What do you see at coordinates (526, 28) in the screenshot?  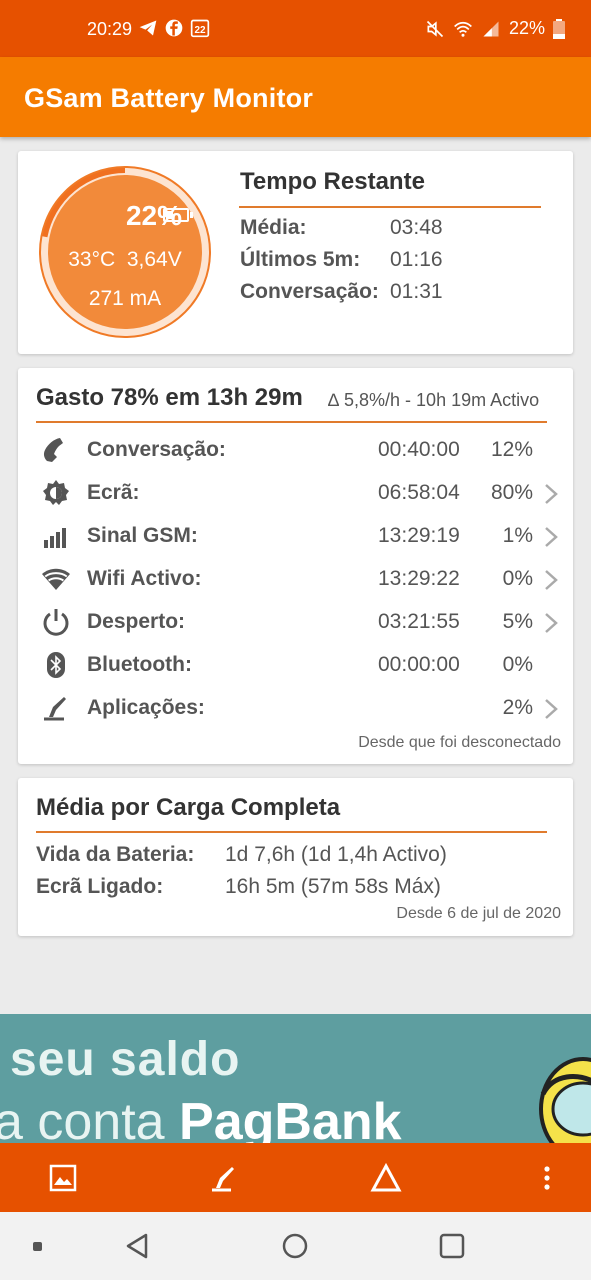 I see `battery-percent: 22%` at bounding box center [526, 28].